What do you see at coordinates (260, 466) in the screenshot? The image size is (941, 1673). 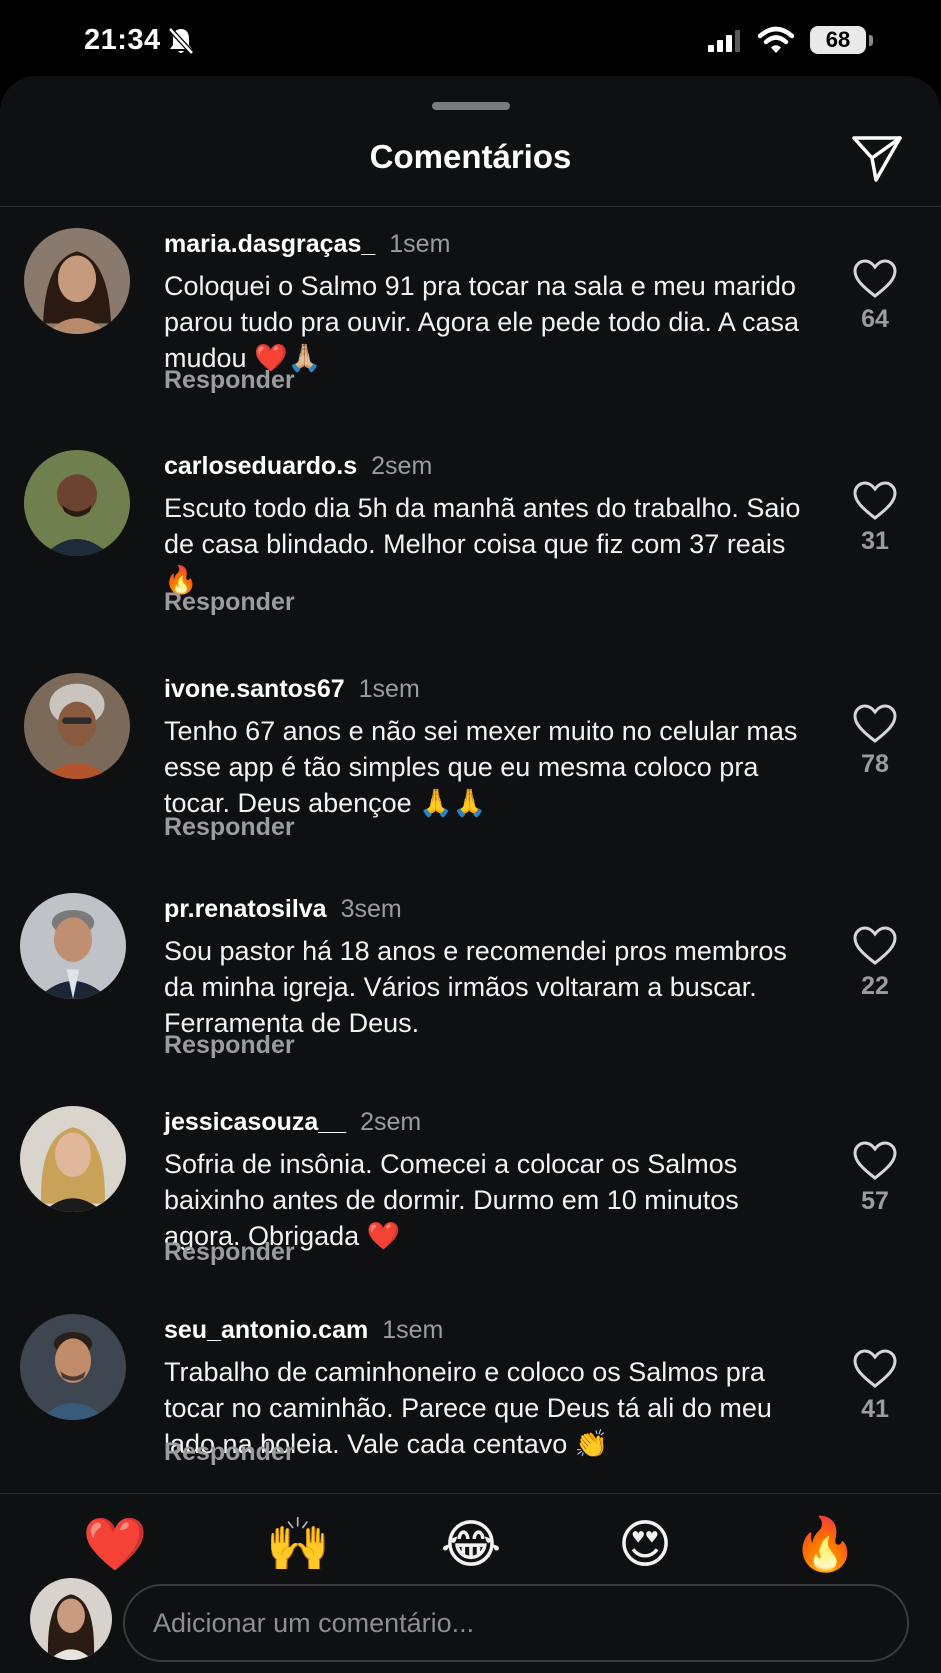 I see `comment-username: carloseduardo.s` at bounding box center [260, 466].